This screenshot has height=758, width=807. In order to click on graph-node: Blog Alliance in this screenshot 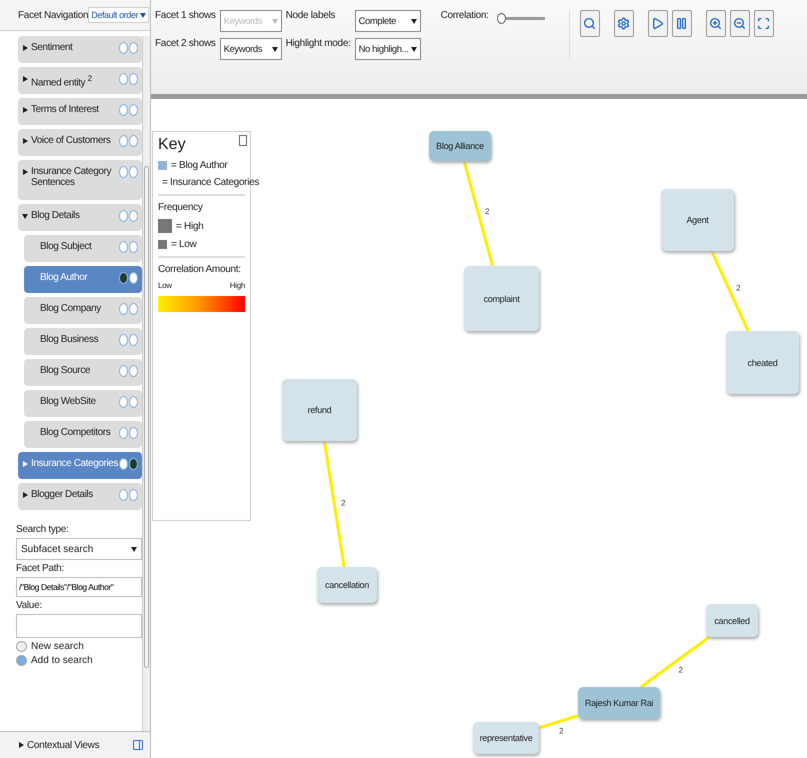, I will do `click(460, 146)`.